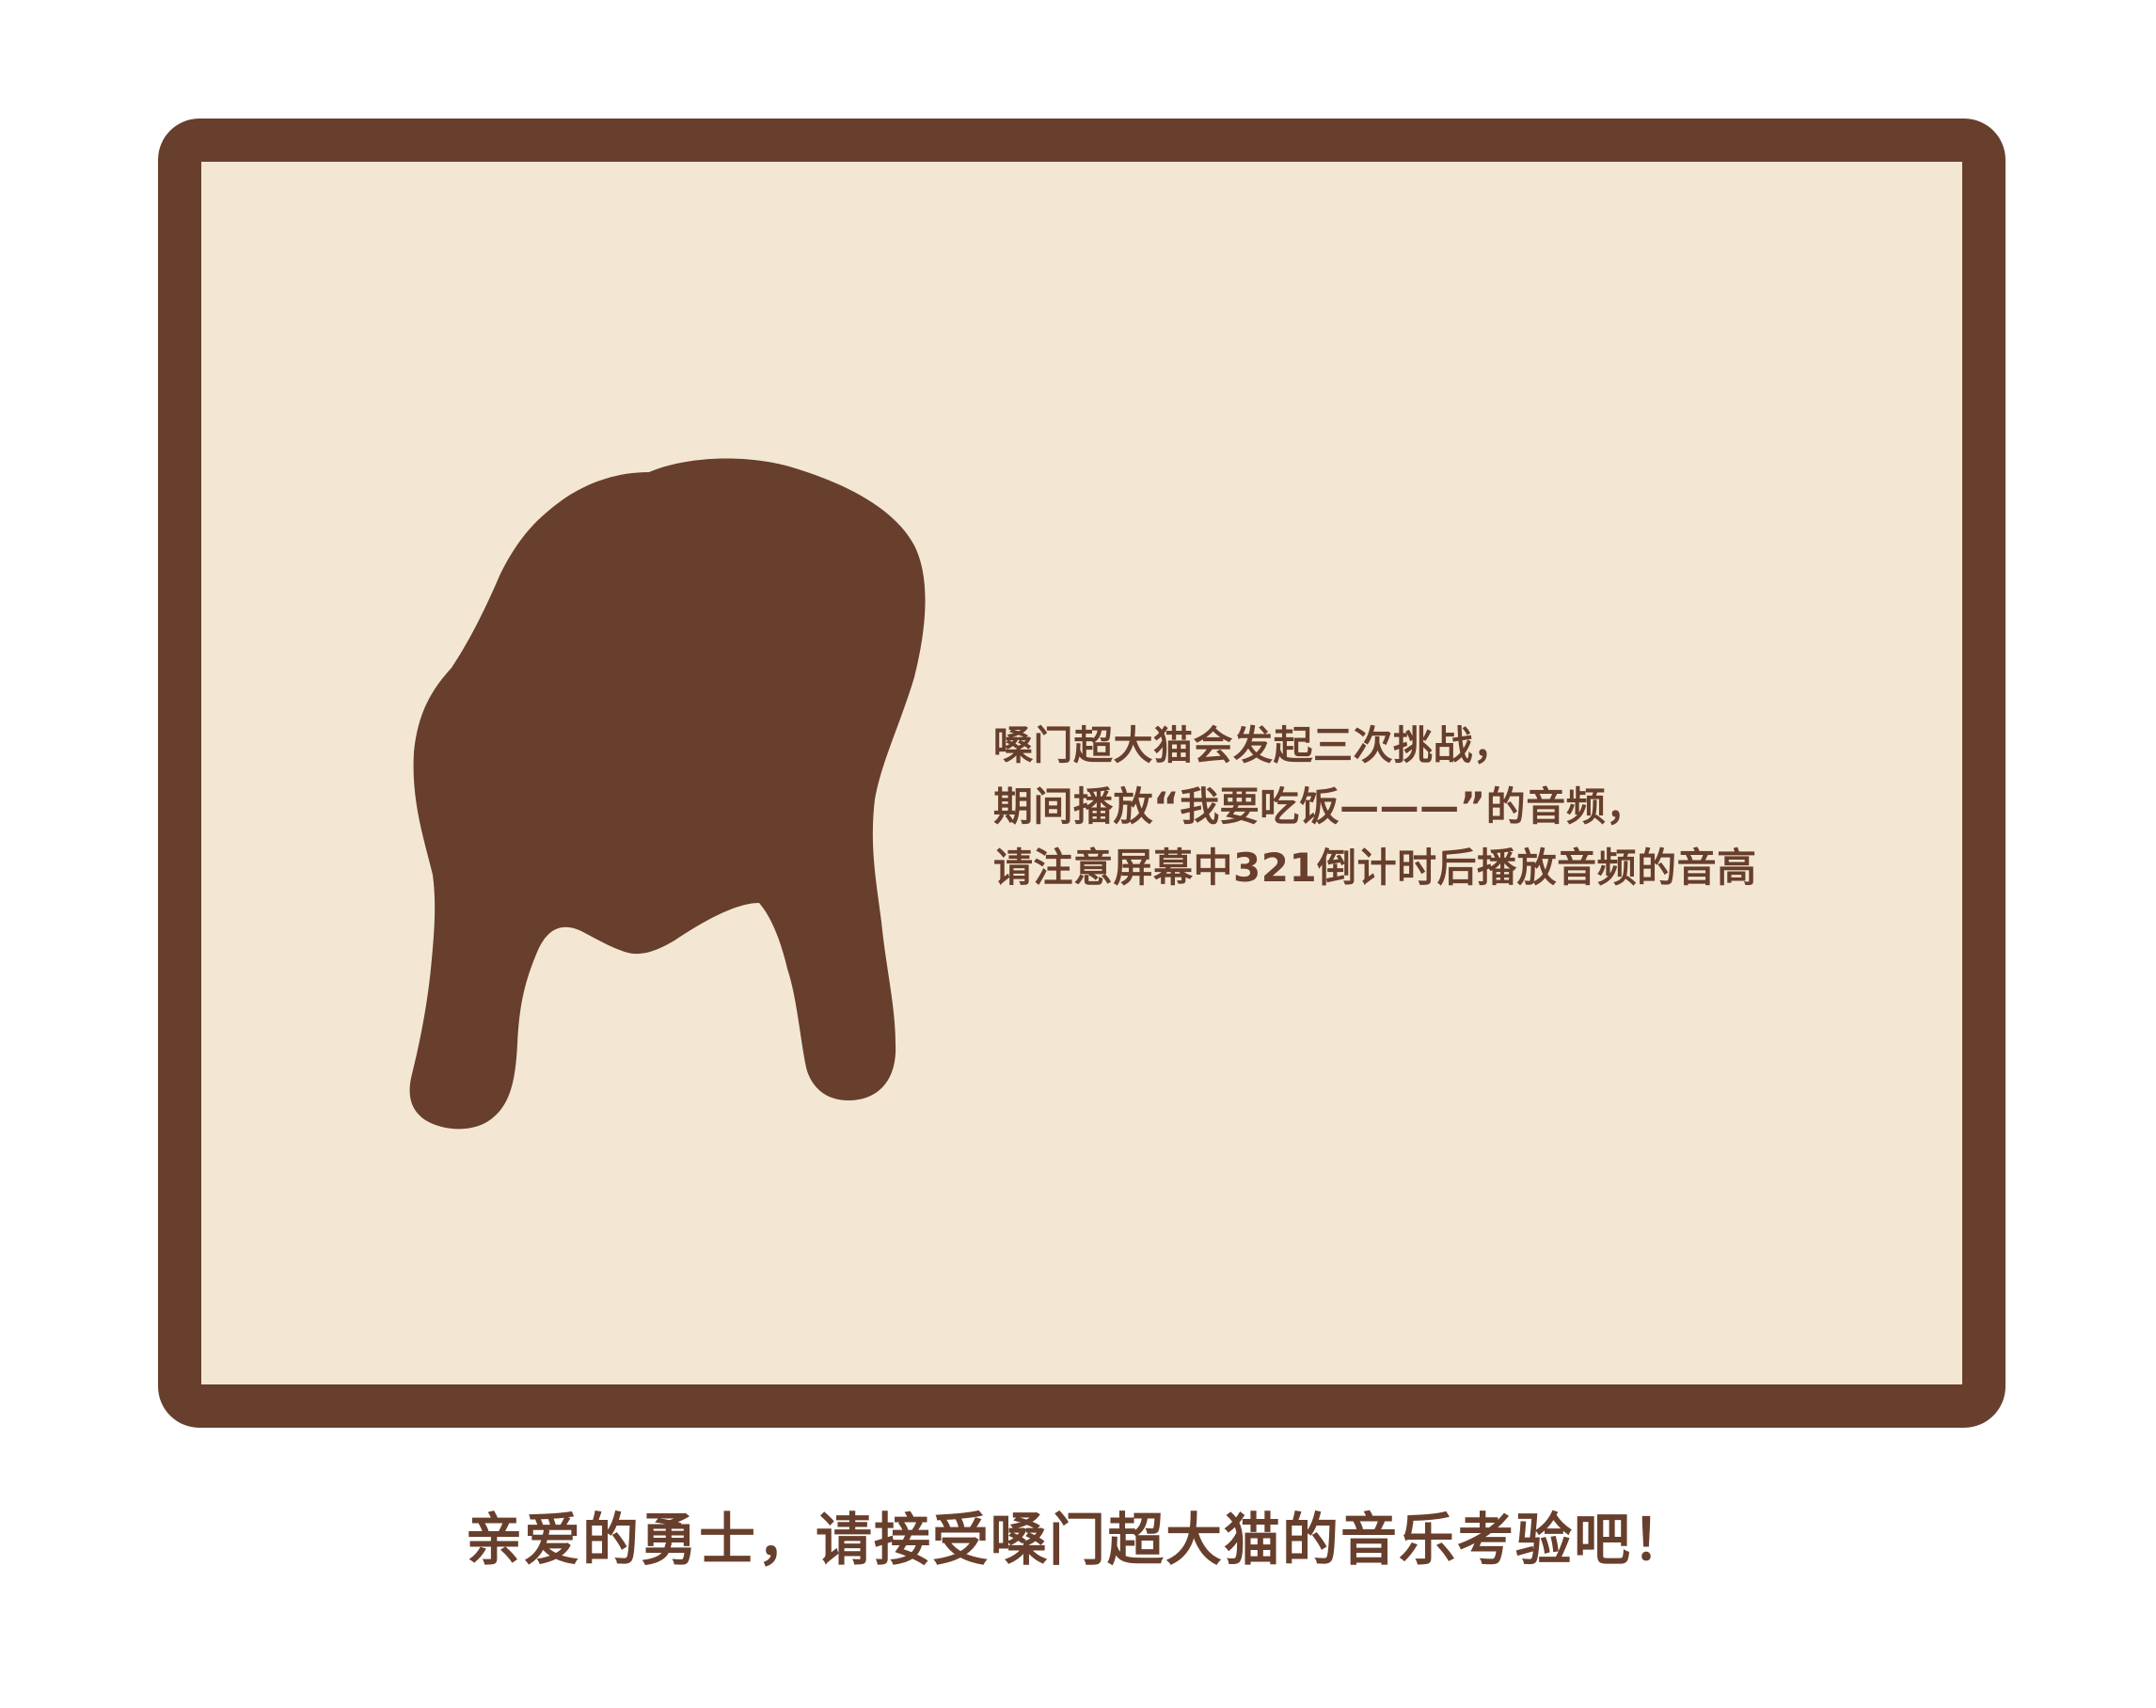 This screenshot has width=2156, height=1708. What do you see at coordinates (1319, 807) in the screenshot?
I see `instruction-line-2: 期间播放“我要吃饭———”的音频，` at bounding box center [1319, 807].